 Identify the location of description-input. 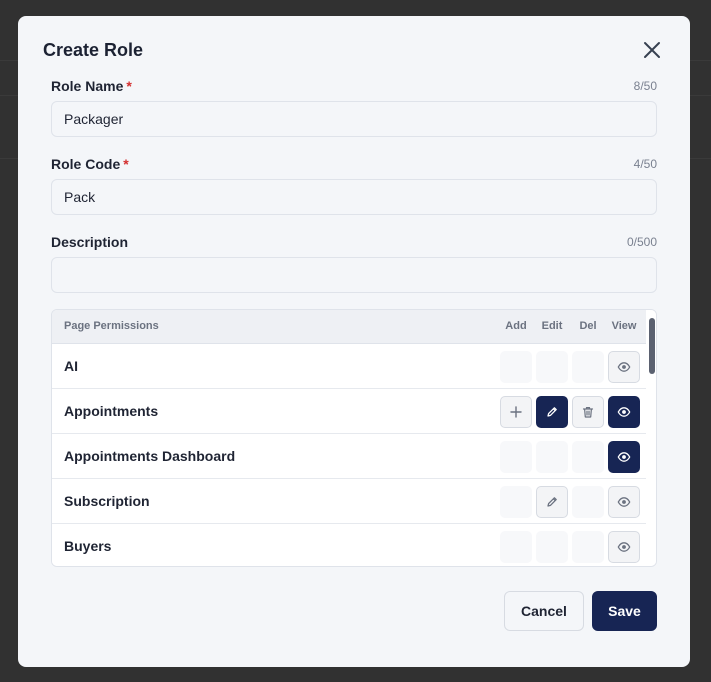
(354, 275).